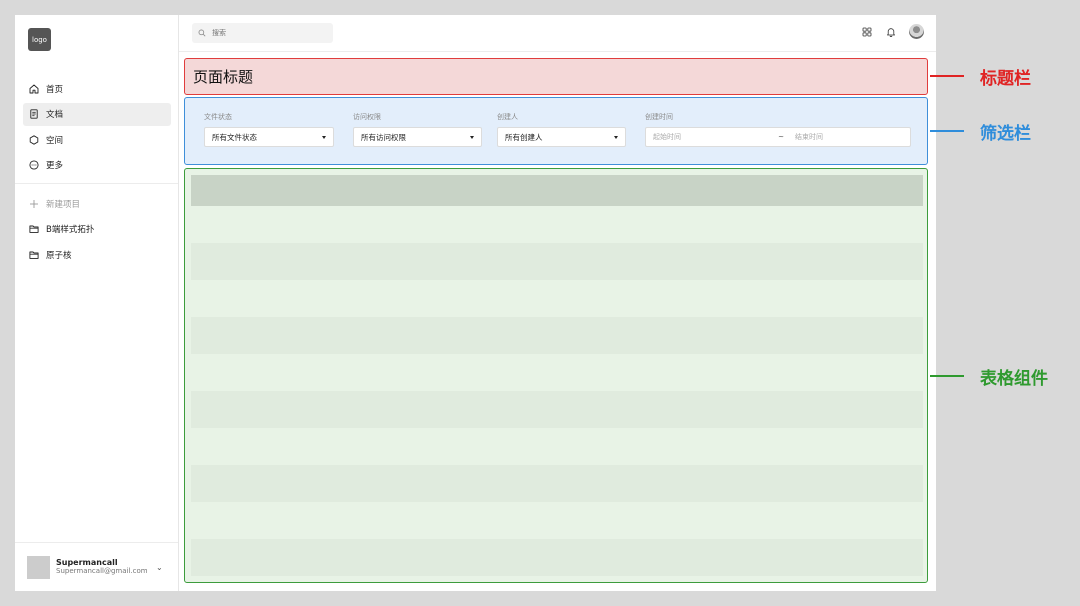 The width and height of the screenshot is (1080, 606). I want to click on filter-bar-annotation-line, so click(947, 131).